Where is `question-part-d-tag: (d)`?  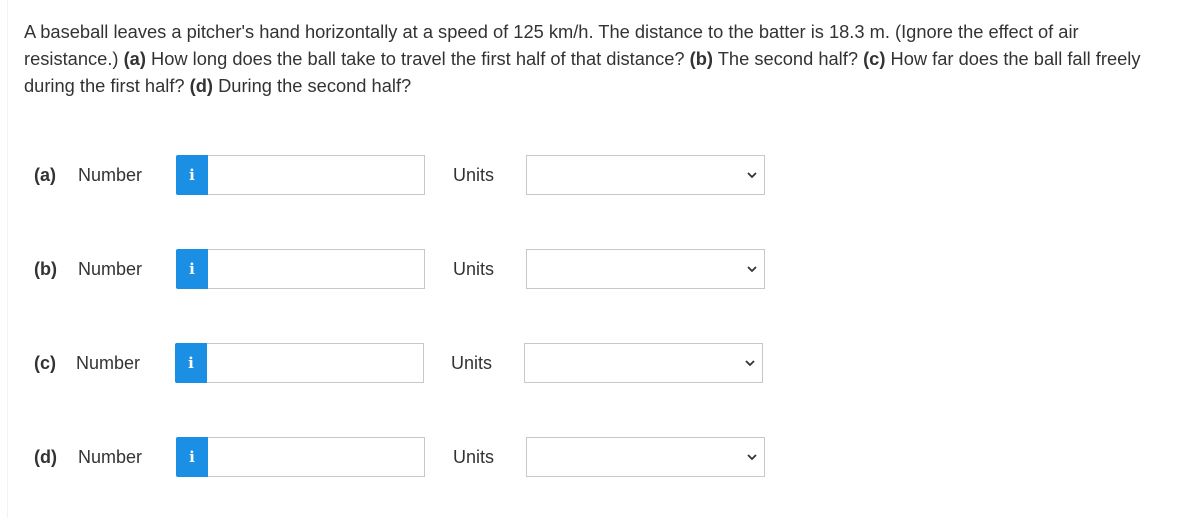 question-part-d-tag: (d) is located at coordinates (201, 85).